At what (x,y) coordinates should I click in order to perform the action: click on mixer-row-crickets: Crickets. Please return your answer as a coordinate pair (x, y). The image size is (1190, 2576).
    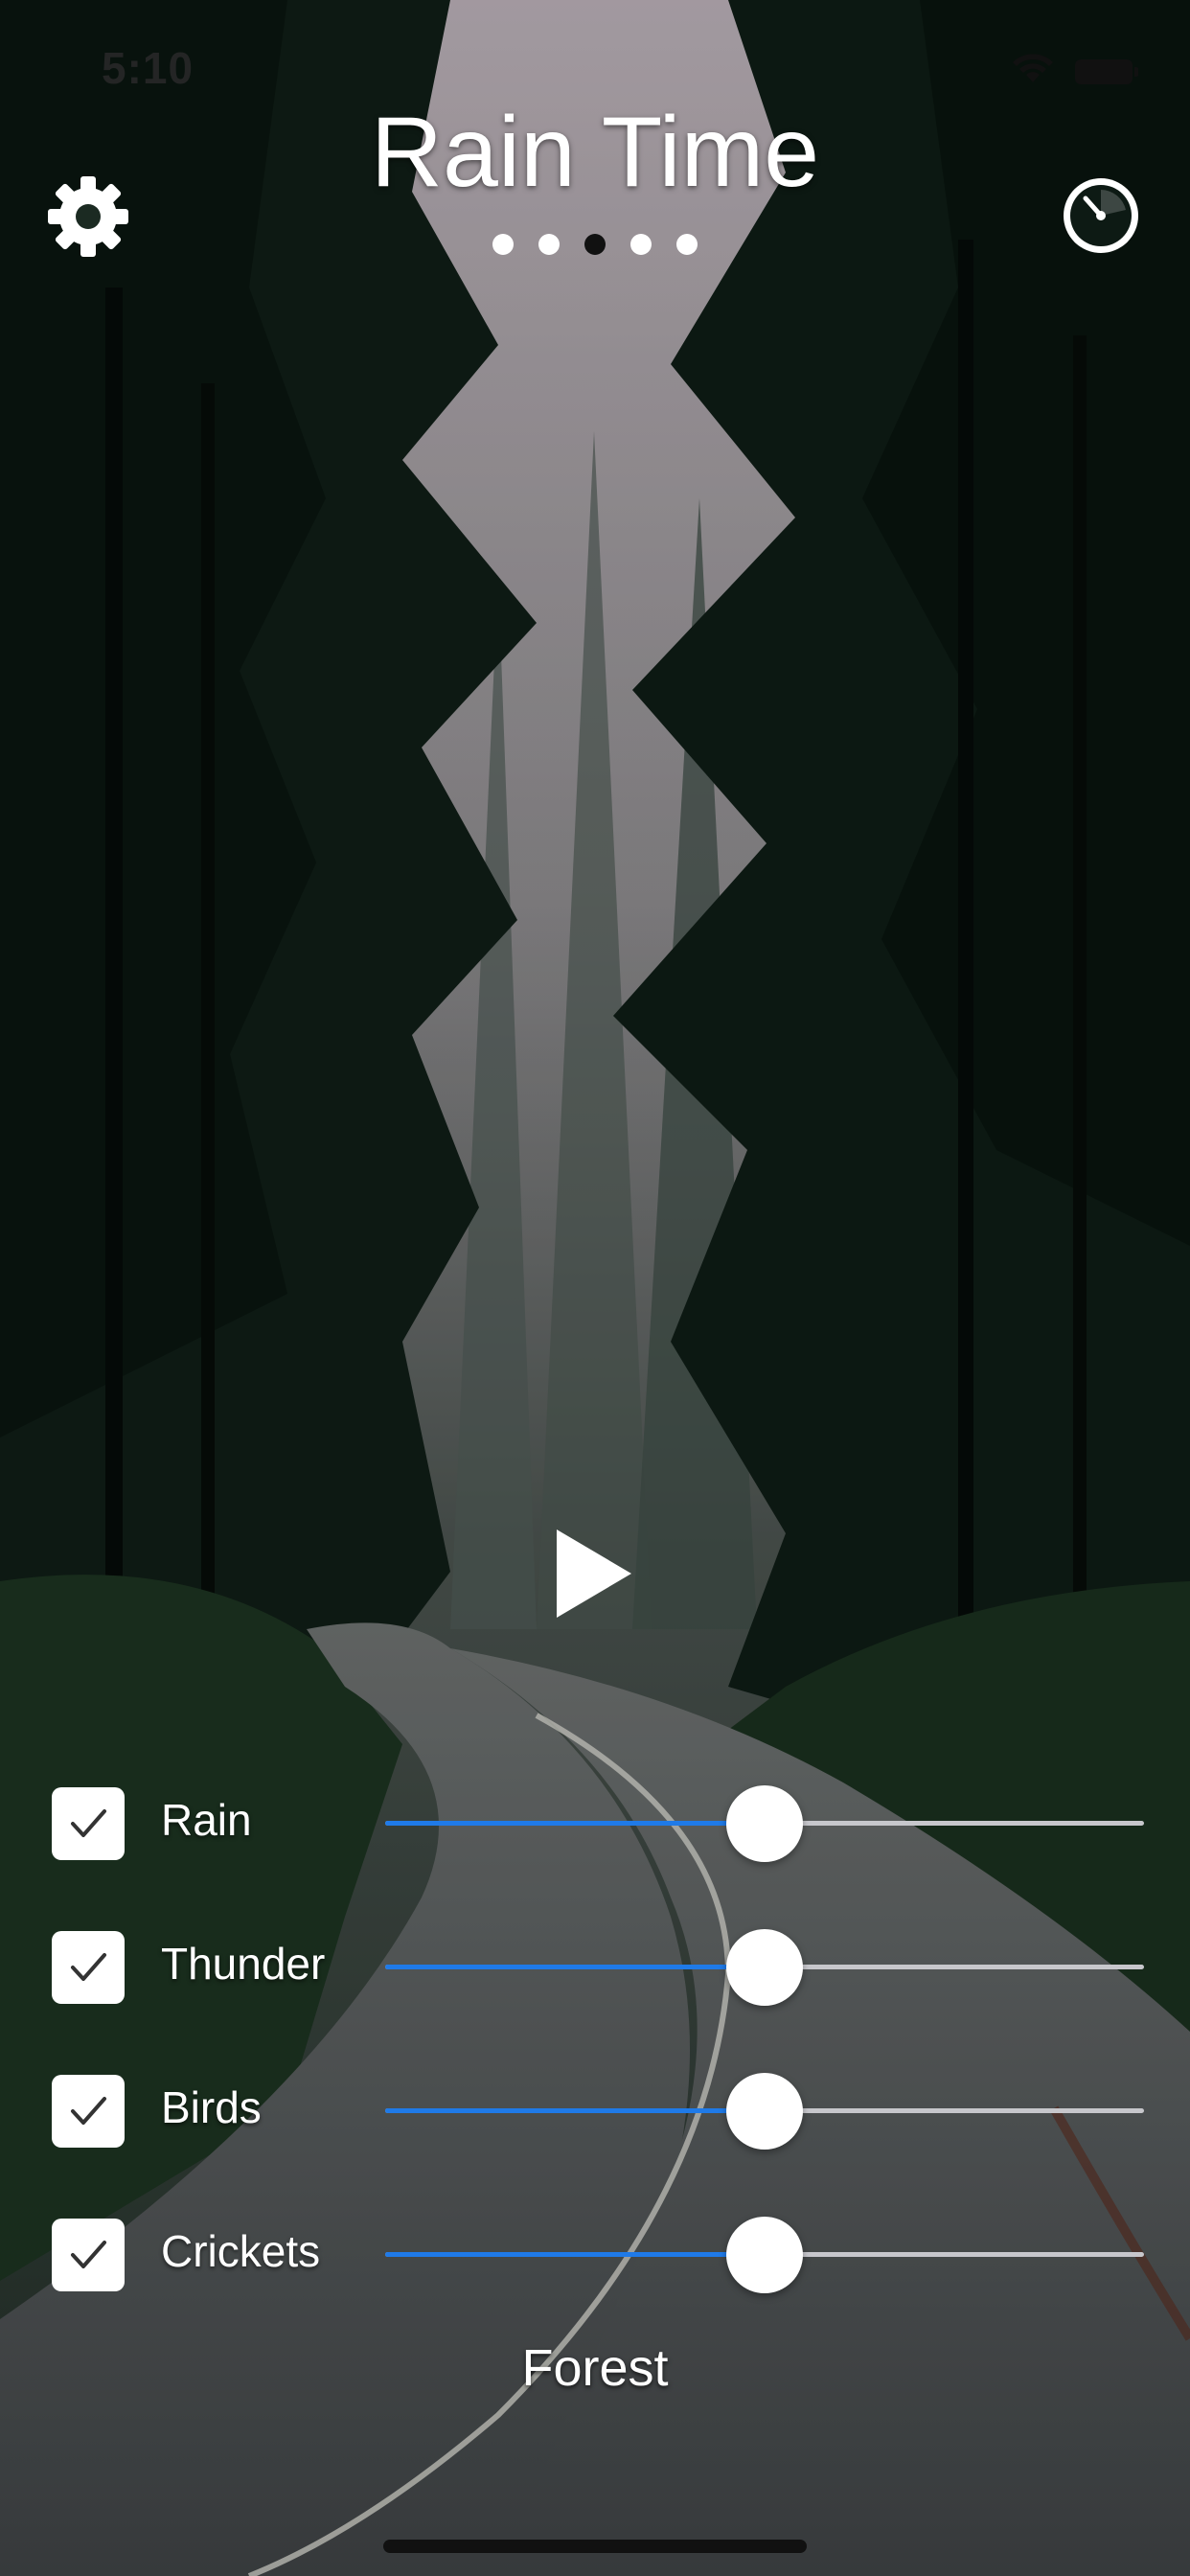
    Looking at the image, I should click on (595, 2254).